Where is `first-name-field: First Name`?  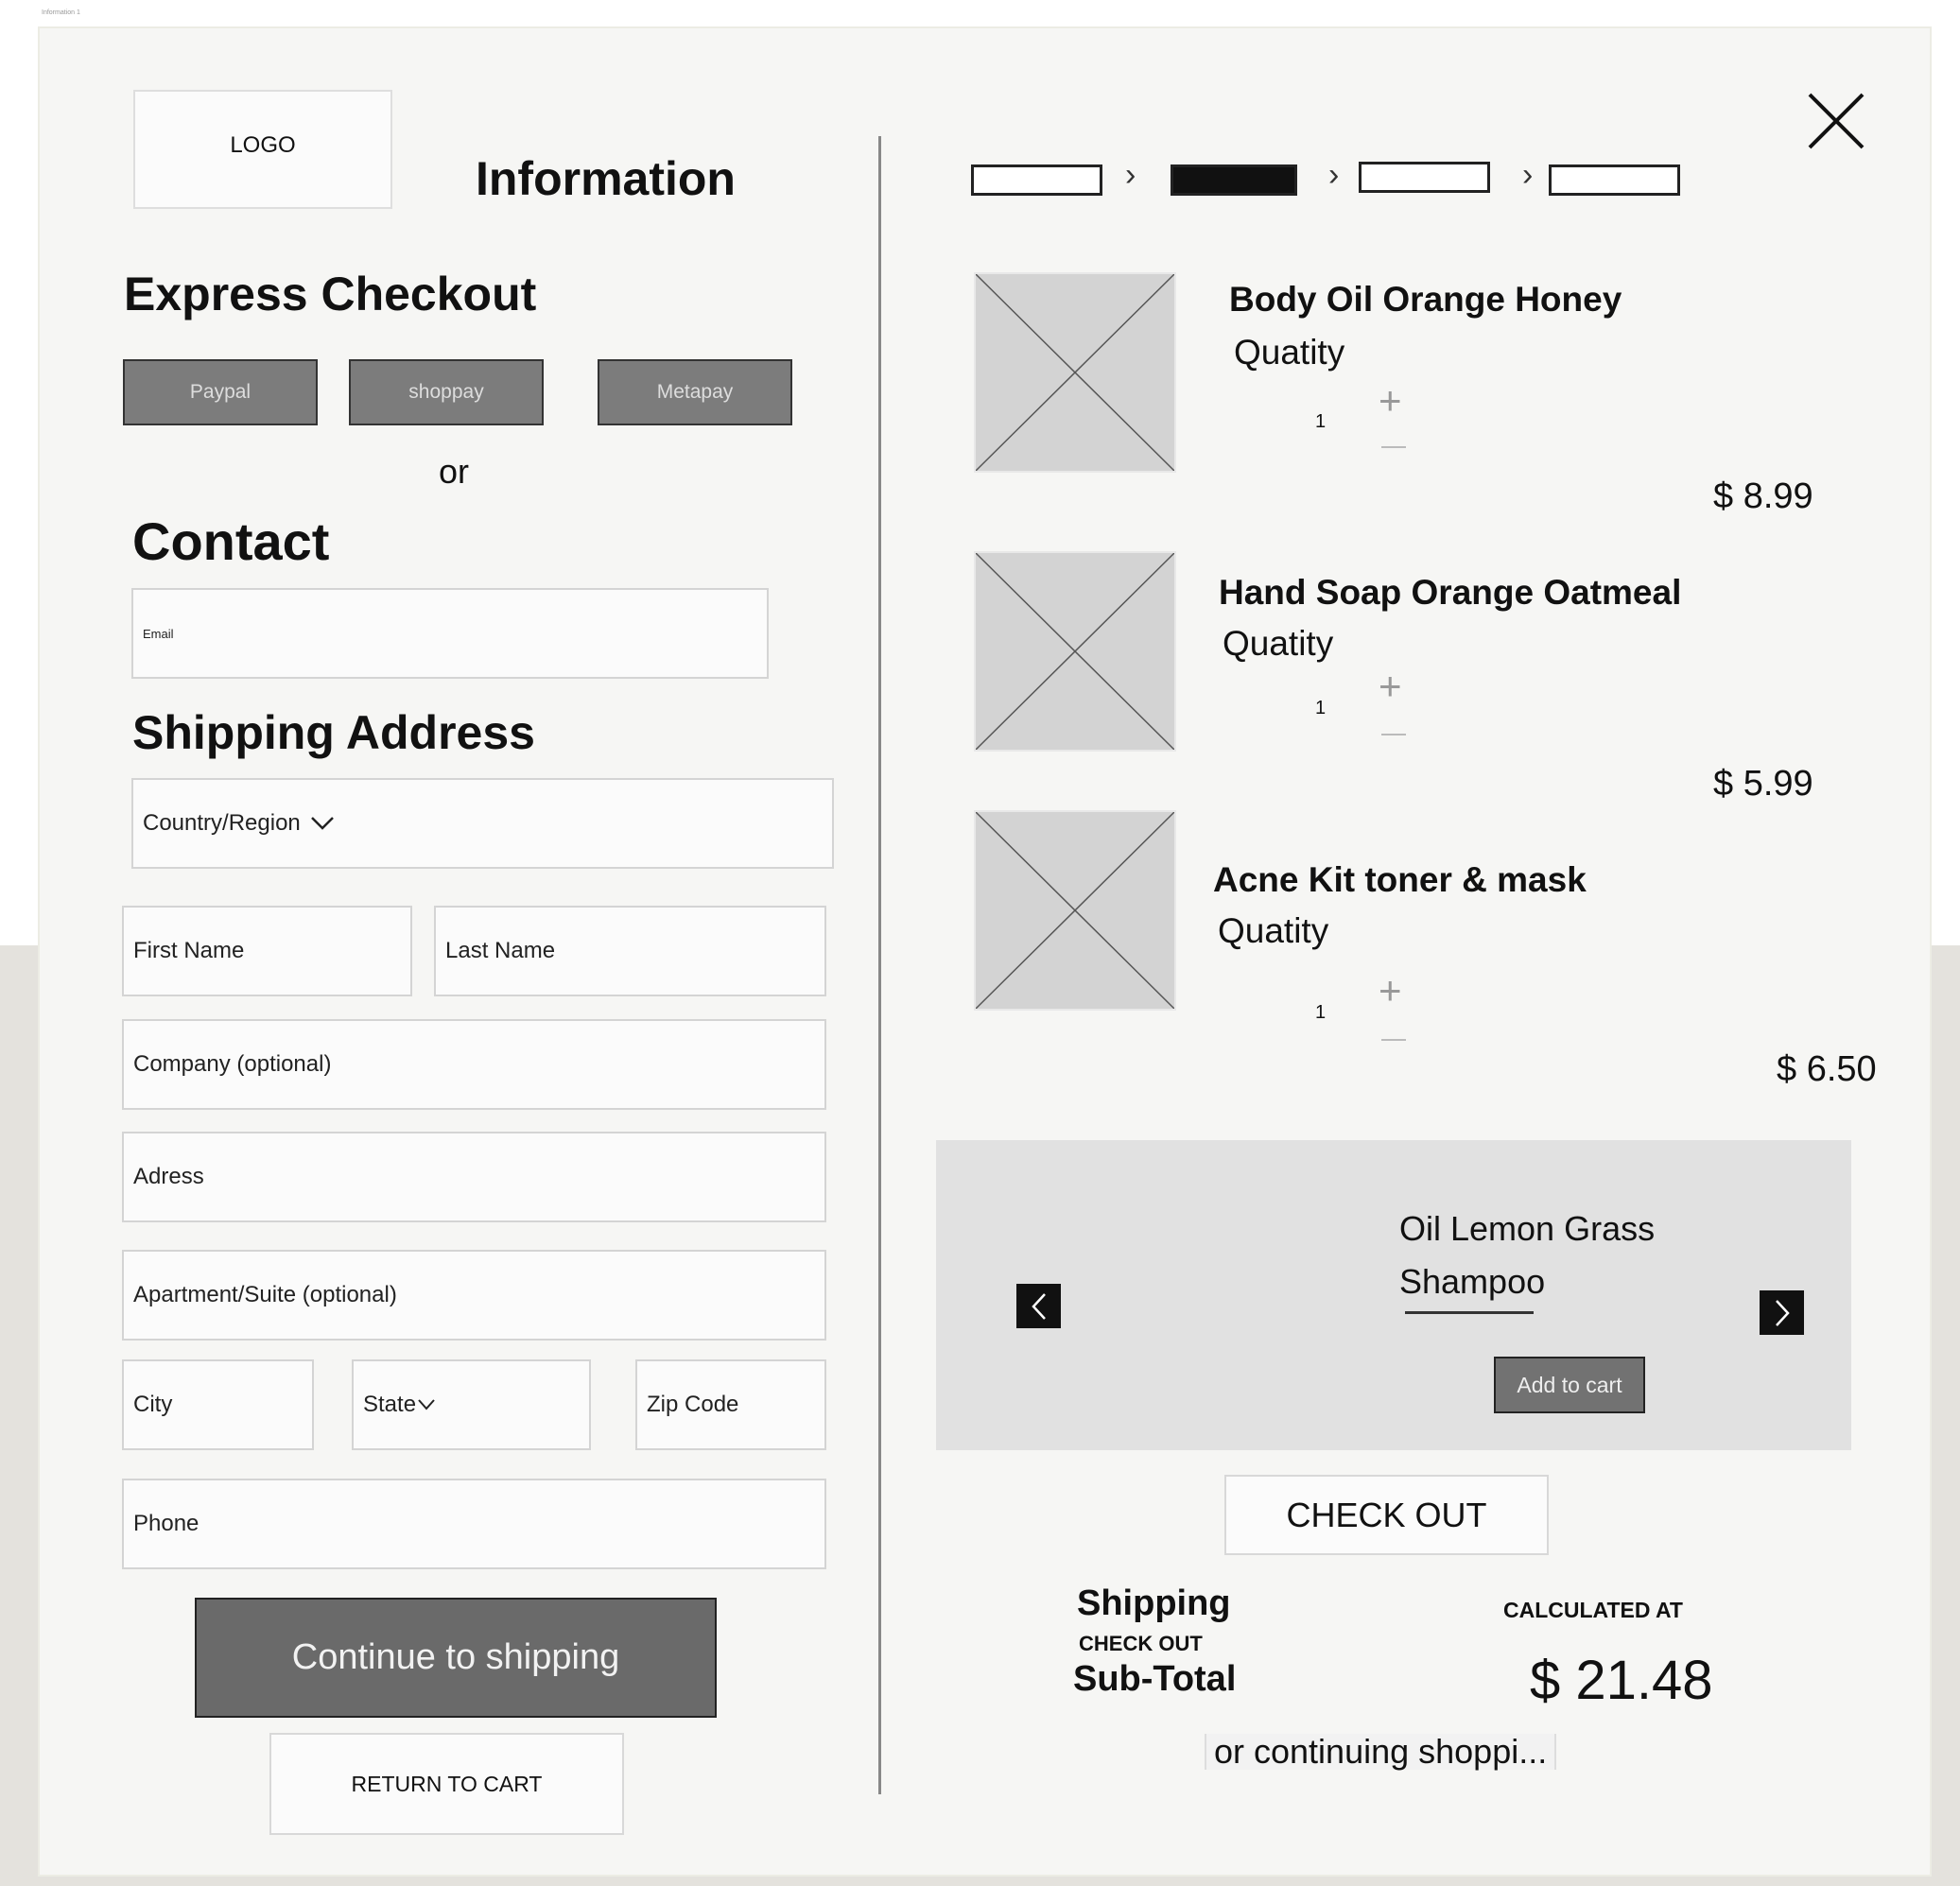 first-name-field: First Name is located at coordinates (267, 951).